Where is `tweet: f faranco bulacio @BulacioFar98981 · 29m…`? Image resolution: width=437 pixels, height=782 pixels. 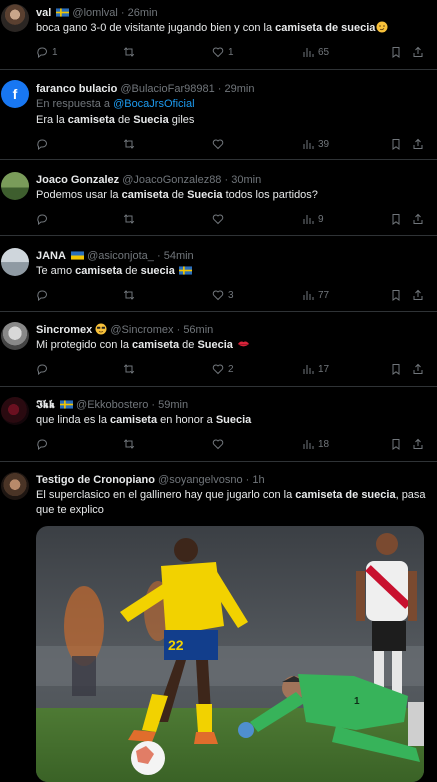
tweet: f faranco bulacio @BulacioFar98981 · 29m… is located at coordinates (218, 115).